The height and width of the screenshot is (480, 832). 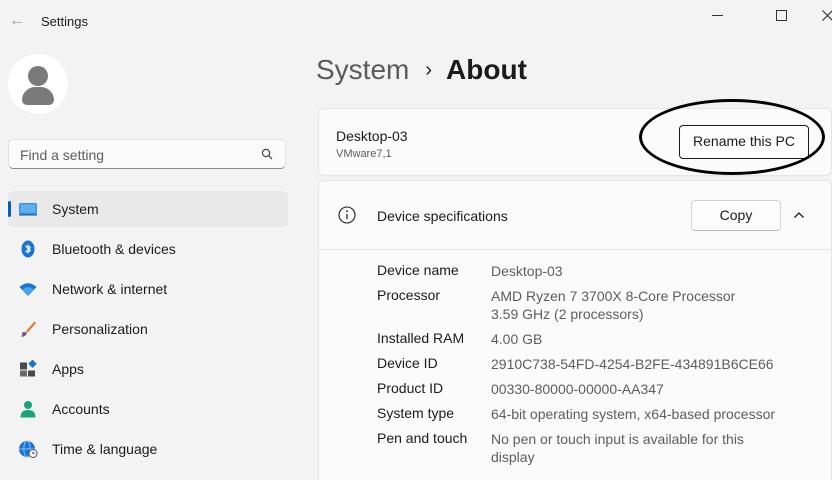 I want to click on close-button, so click(x=818, y=15).